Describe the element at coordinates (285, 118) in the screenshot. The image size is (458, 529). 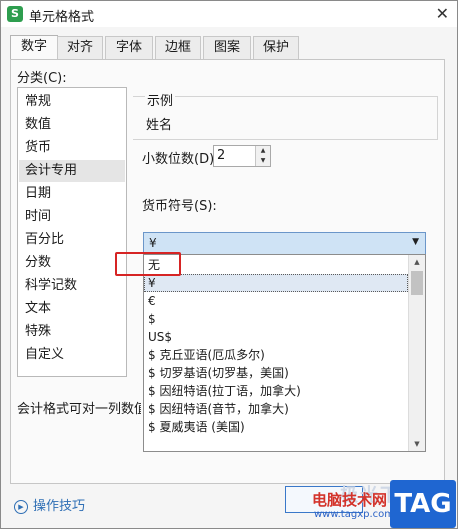
I see `sample-group-box` at that location.